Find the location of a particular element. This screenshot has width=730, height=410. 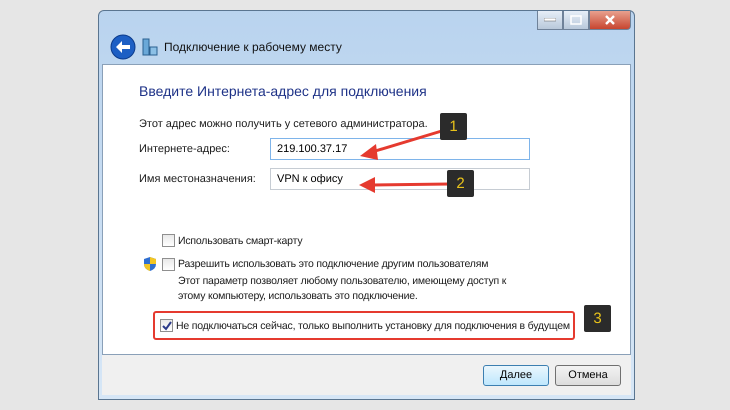

checkbox-label: Разрешить использовать это подключение другим пользователям is located at coordinates (333, 264).